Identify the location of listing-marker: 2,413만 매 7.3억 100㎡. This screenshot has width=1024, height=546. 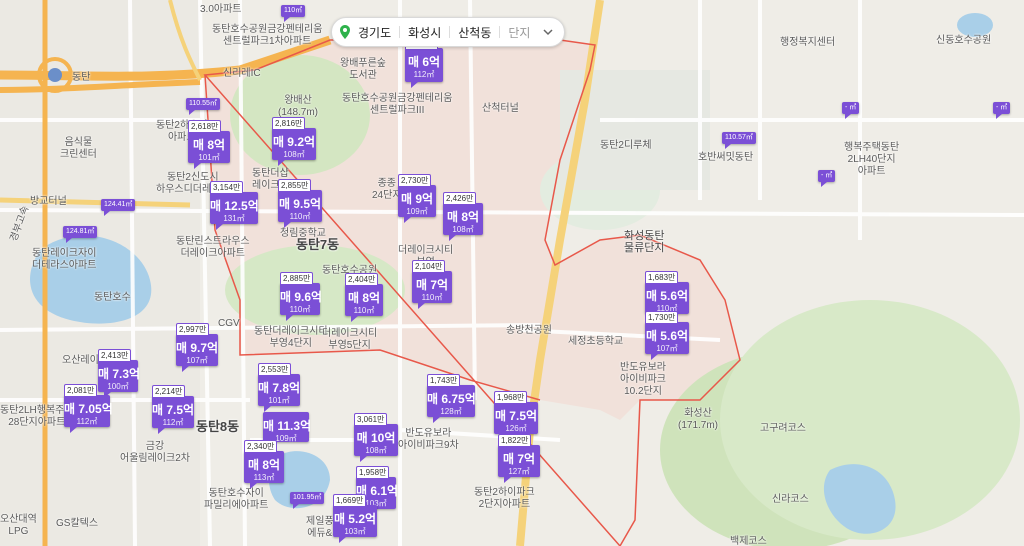
(119, 373).